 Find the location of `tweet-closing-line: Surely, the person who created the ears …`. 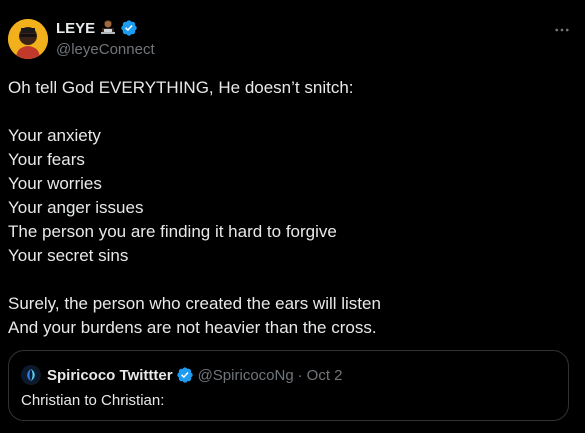

tweet-closing-line: Surely, the person who created the ears … is located at coordinates (194, 303).